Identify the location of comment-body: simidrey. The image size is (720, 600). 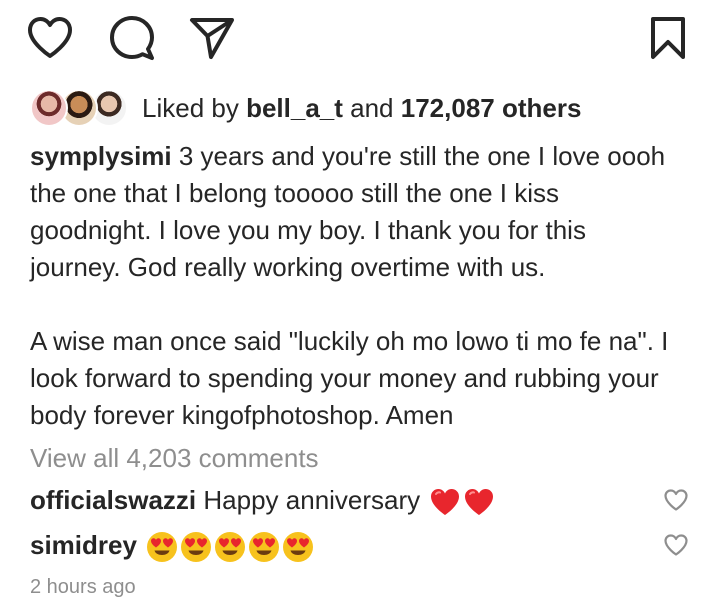
(172, 545).